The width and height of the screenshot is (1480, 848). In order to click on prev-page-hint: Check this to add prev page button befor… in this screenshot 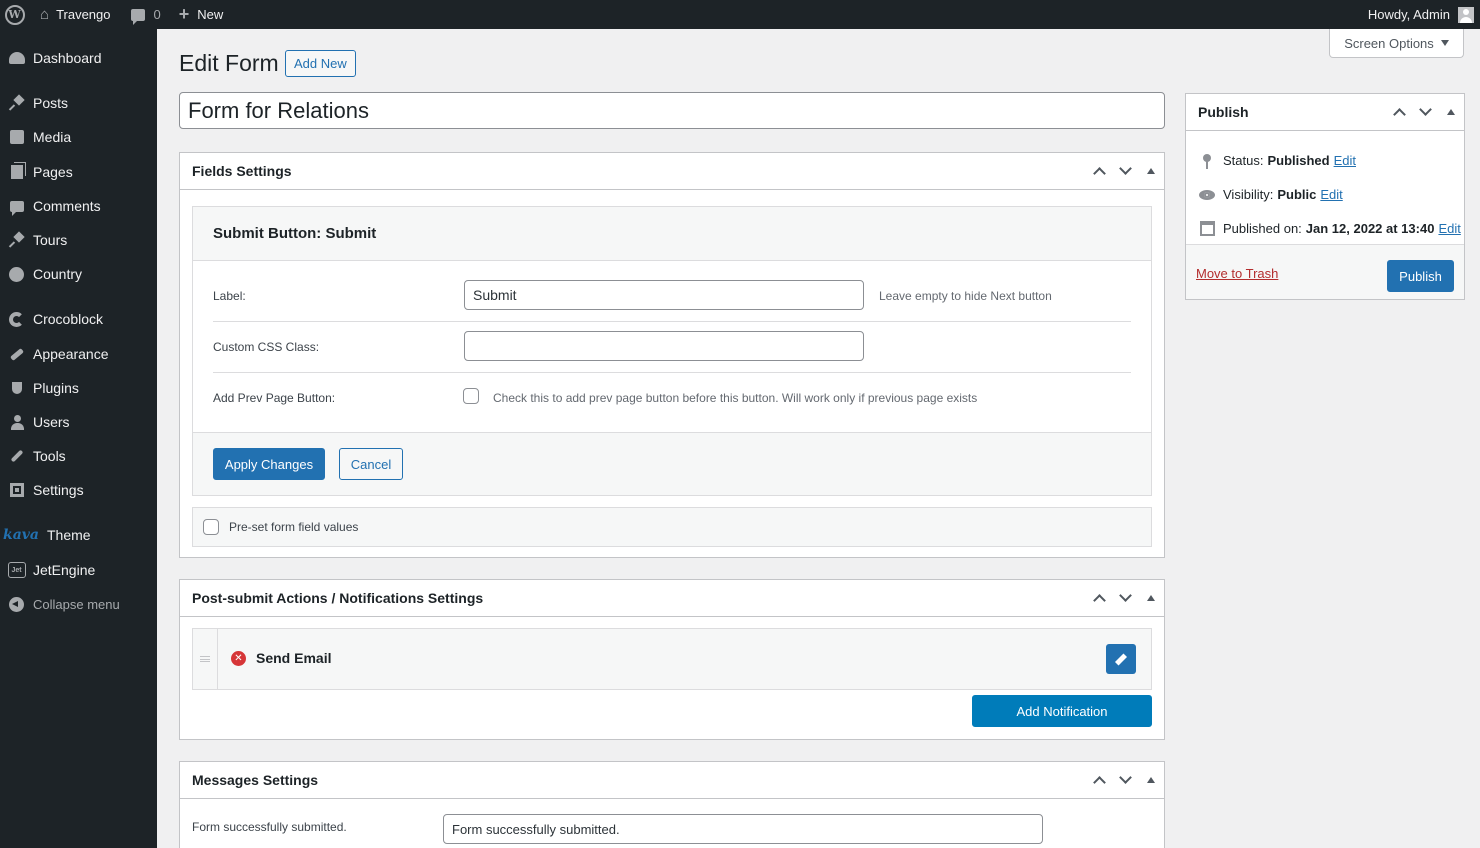, I will do `click(735, 398)`.